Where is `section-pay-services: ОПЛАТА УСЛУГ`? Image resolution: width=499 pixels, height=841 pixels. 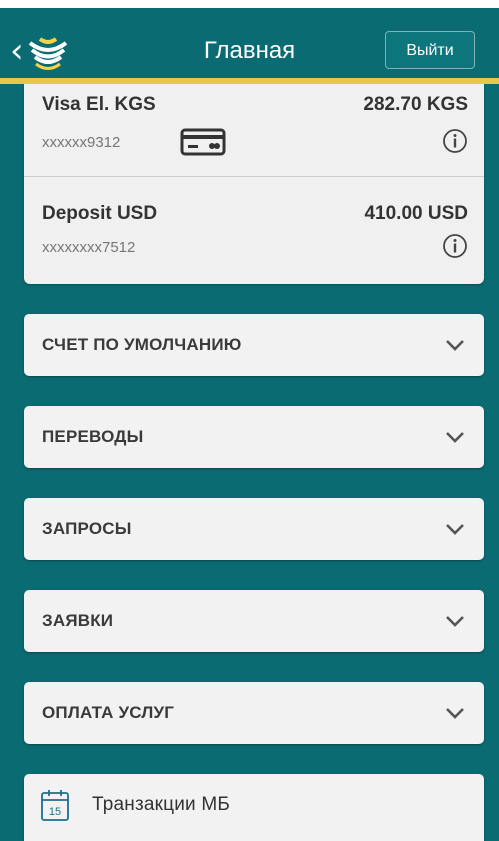
section-pay-services: ОПЛАТА УСЛУГ is located at coordinates (254, 713).